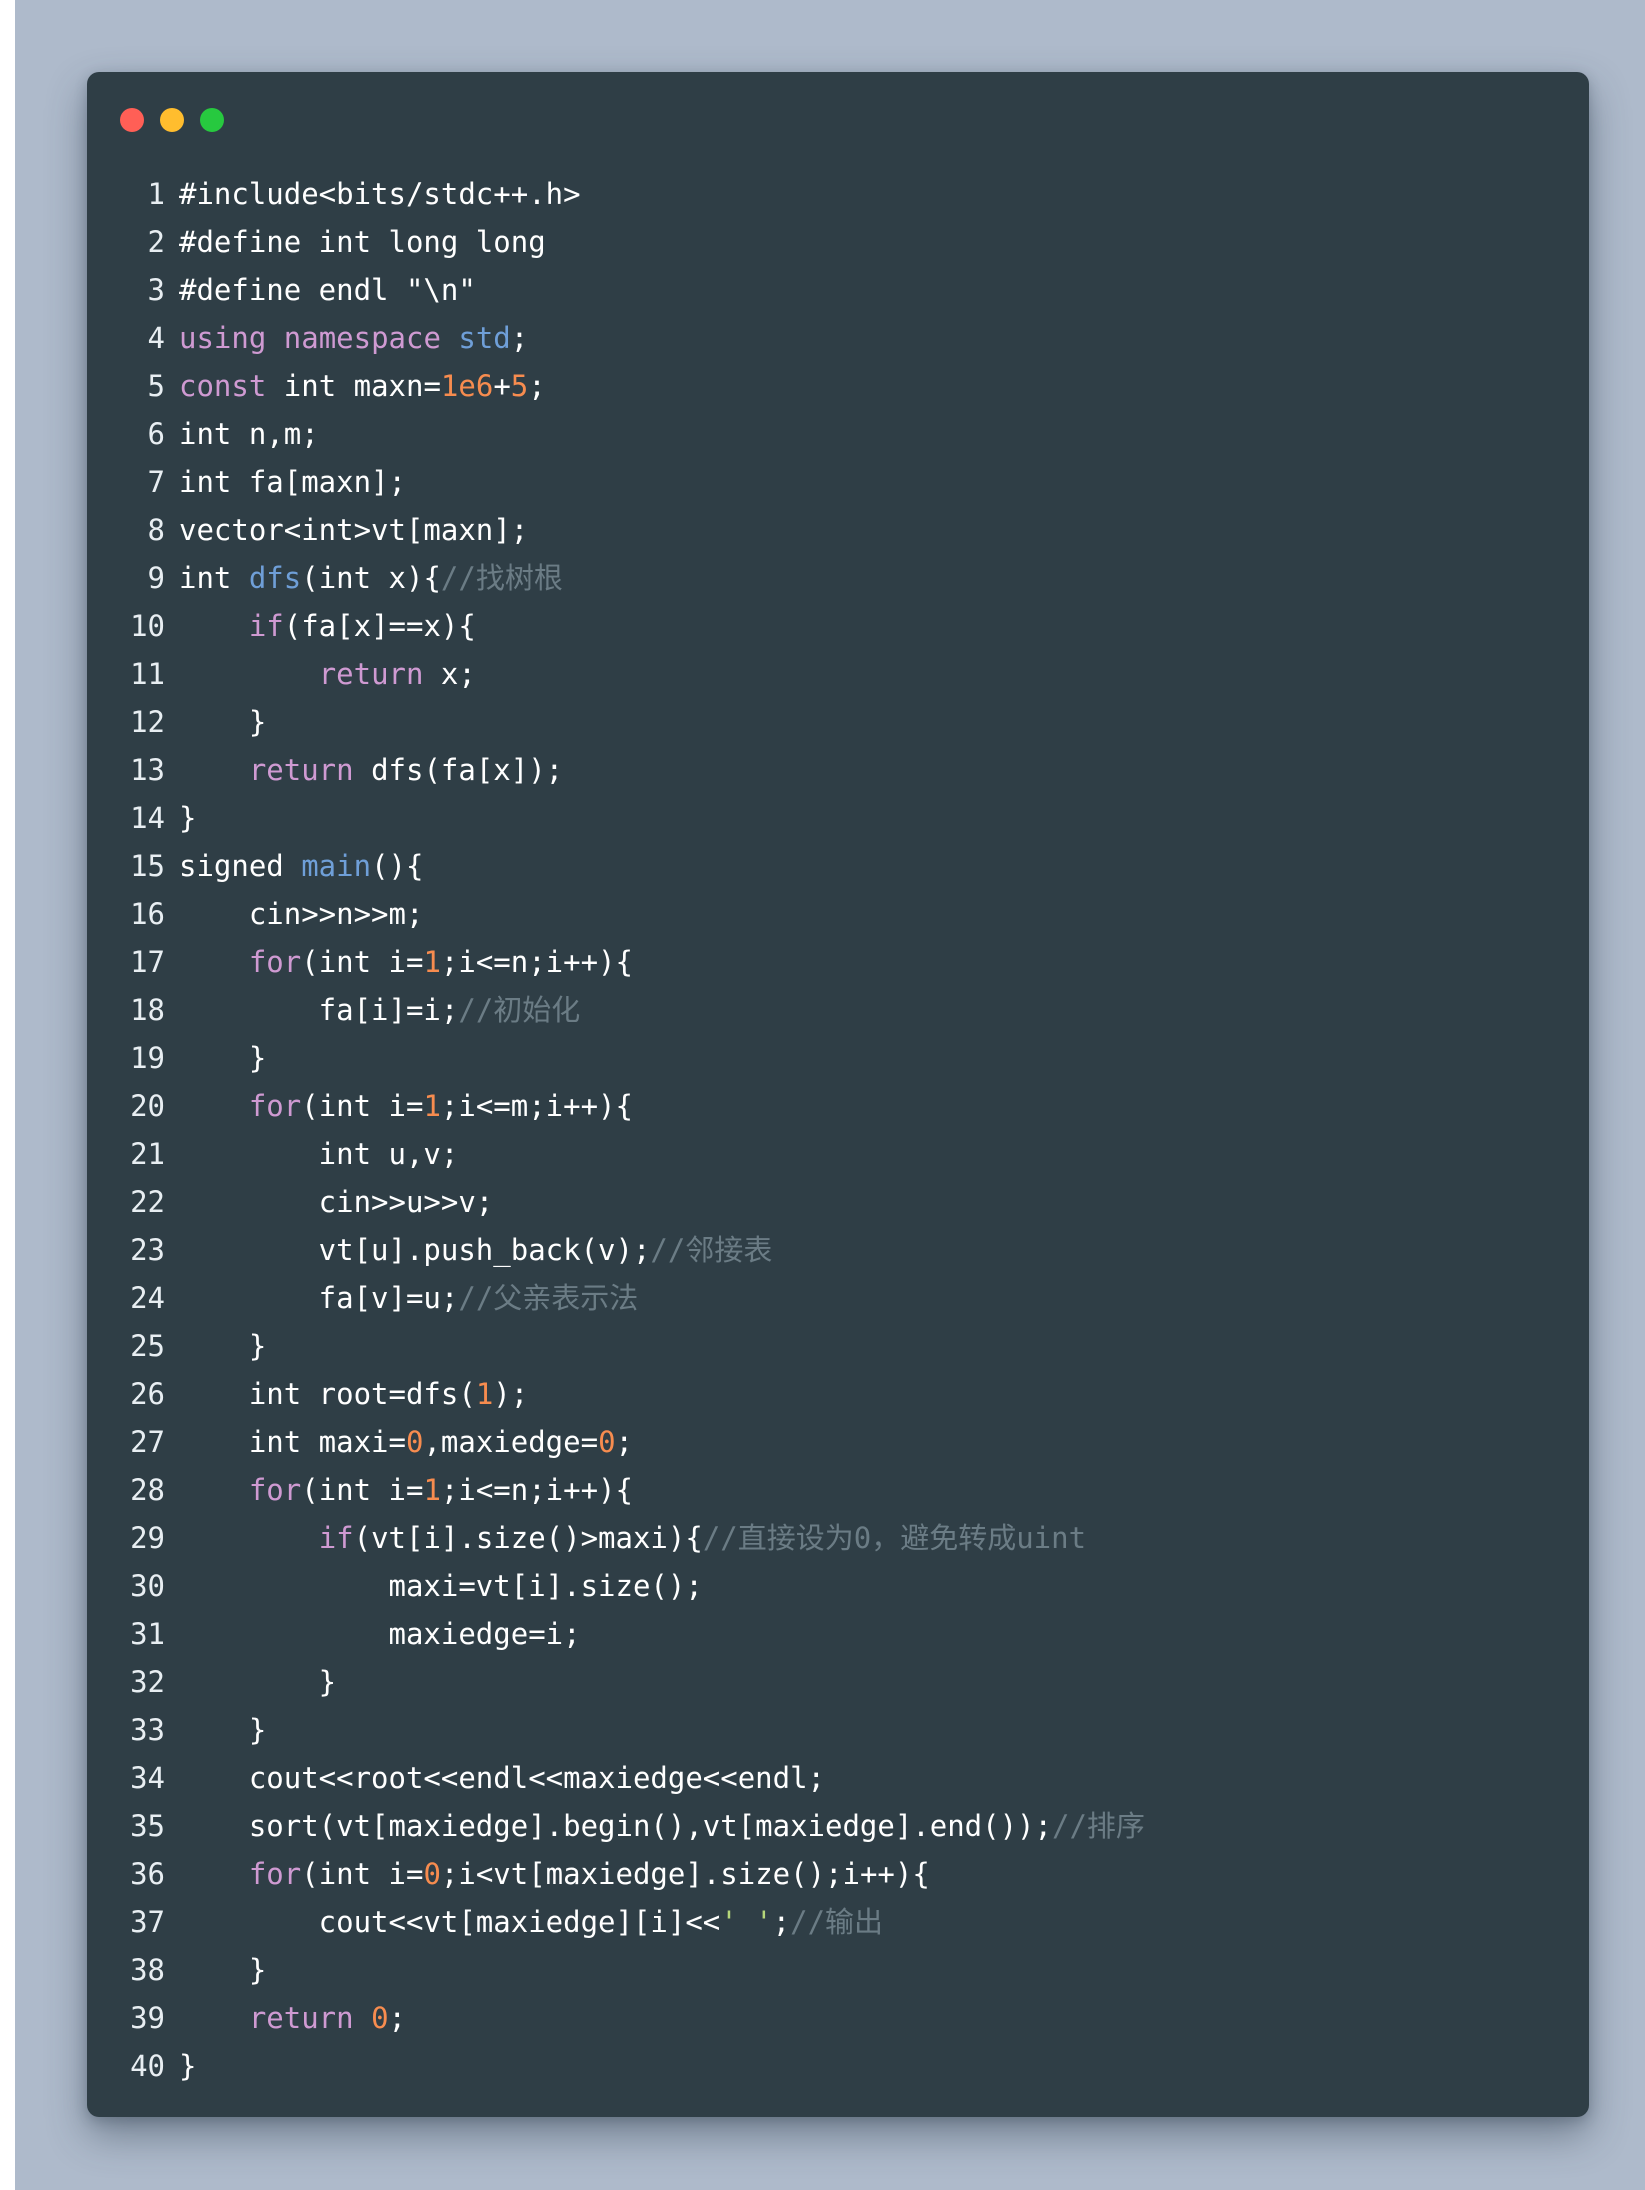 Image resolution: width=1645 pixels, height=2190 pixels. What do you see at coordinates (147, 1970) in the screenshot?
I see `line-number: 38` at bounding box center [147, 1970].